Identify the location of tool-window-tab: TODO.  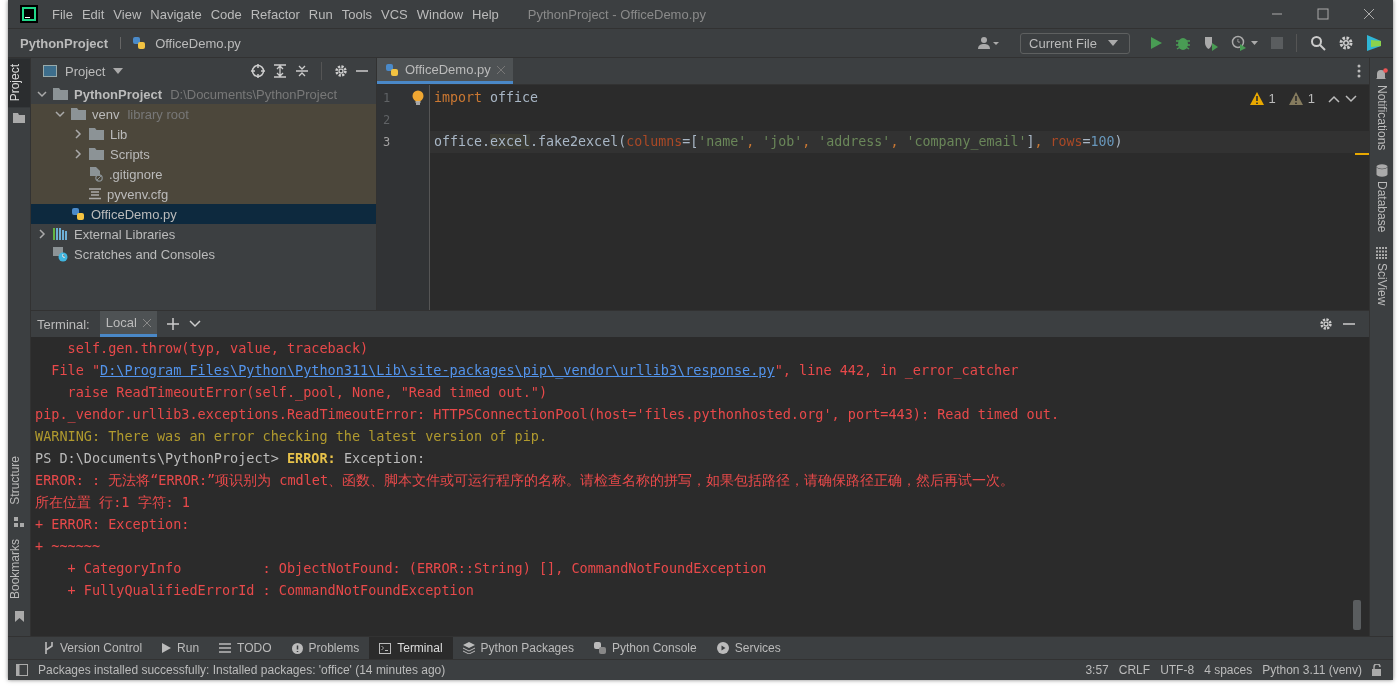
(245, 648).